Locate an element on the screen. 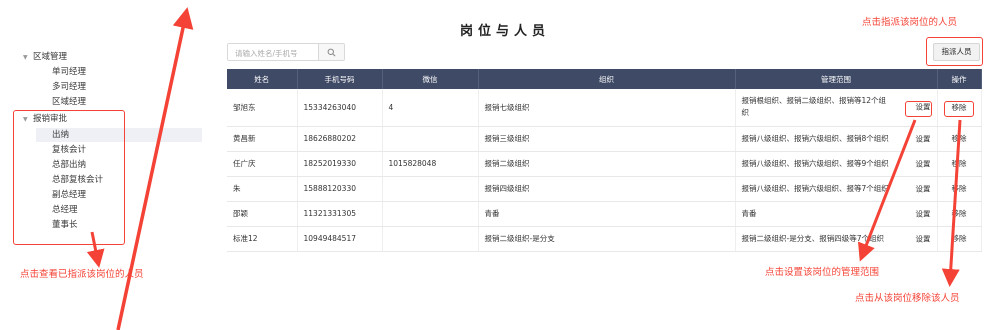 The height and width of the screenshot is (330, 1006). scope-text: 青番 is located at coordinates (749, 213).